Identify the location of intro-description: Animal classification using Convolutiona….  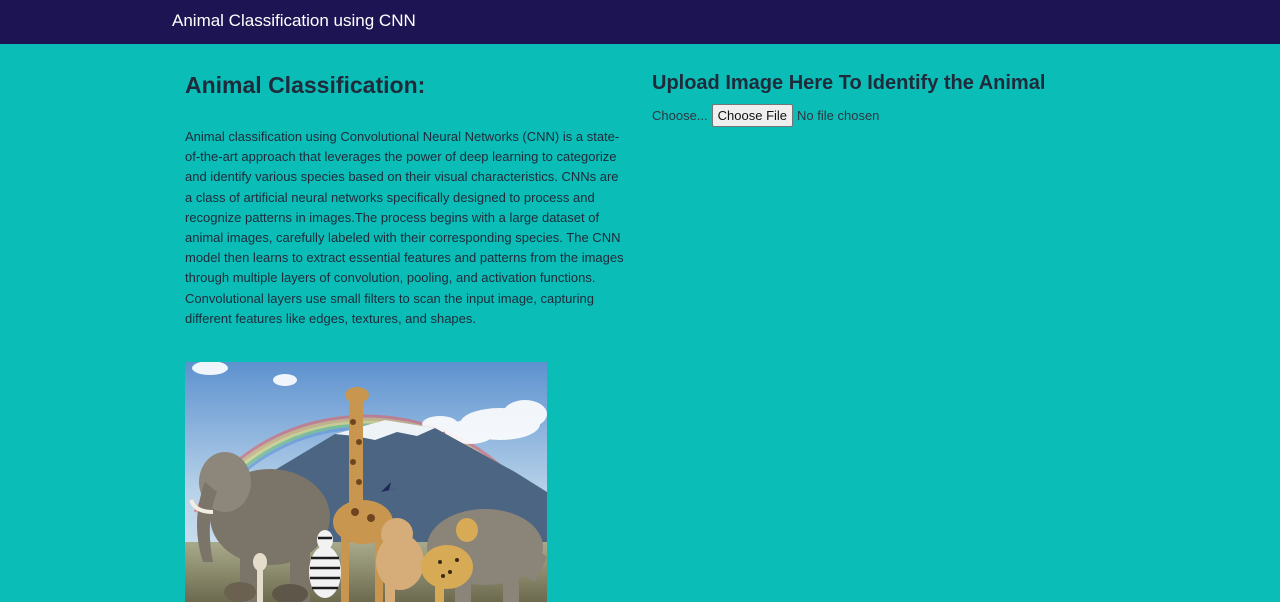
(404, 227).